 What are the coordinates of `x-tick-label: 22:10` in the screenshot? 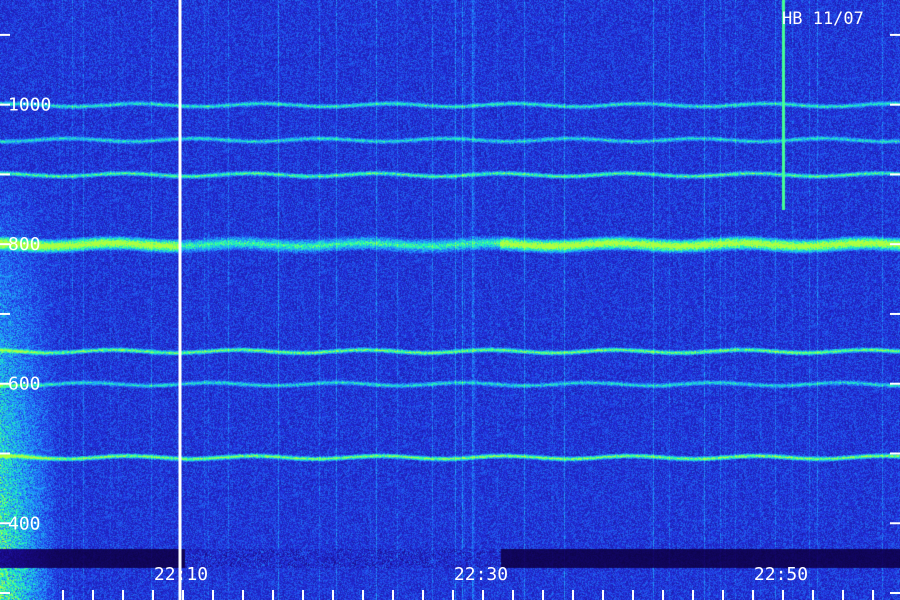 It's located at (181, 574).